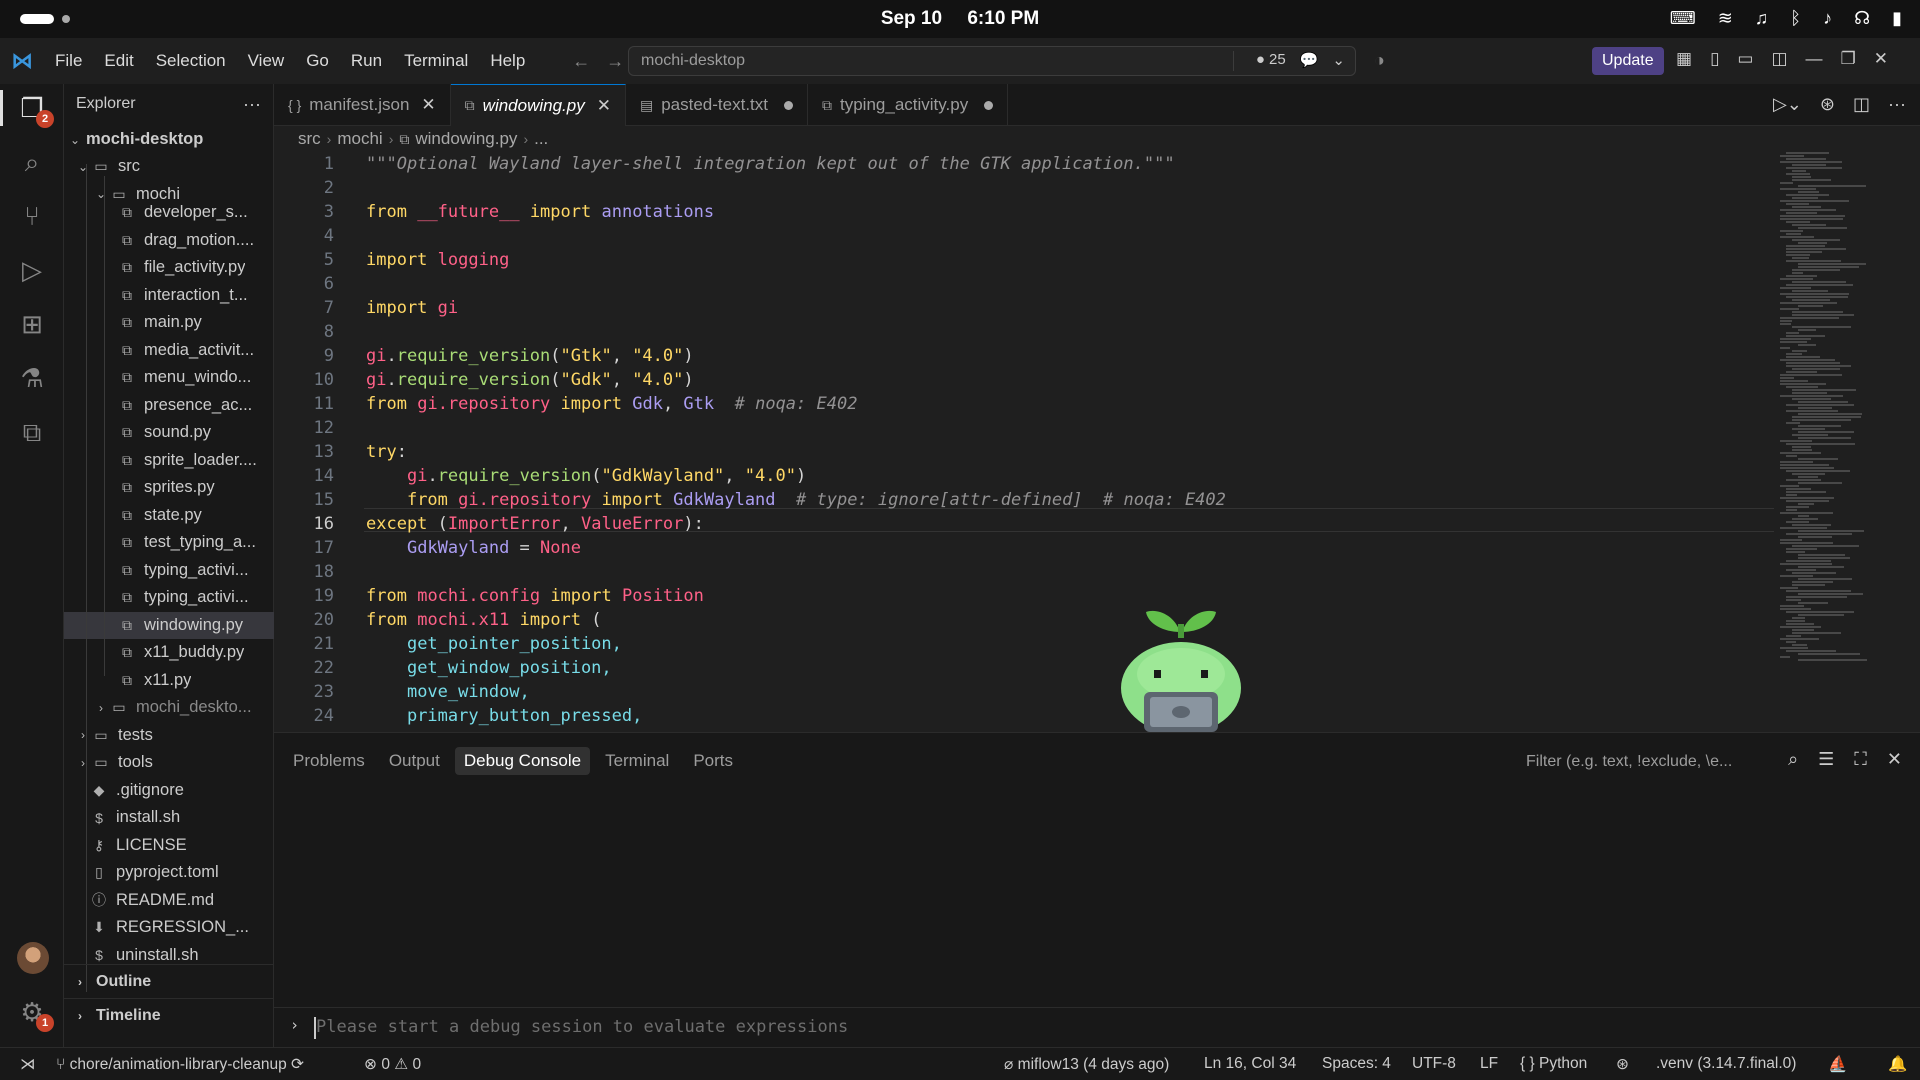  What do you see at coordinates (1553, 1064) in the screenshot?
I see `language-status: { } Python` at bounding box center [1553, 1064].